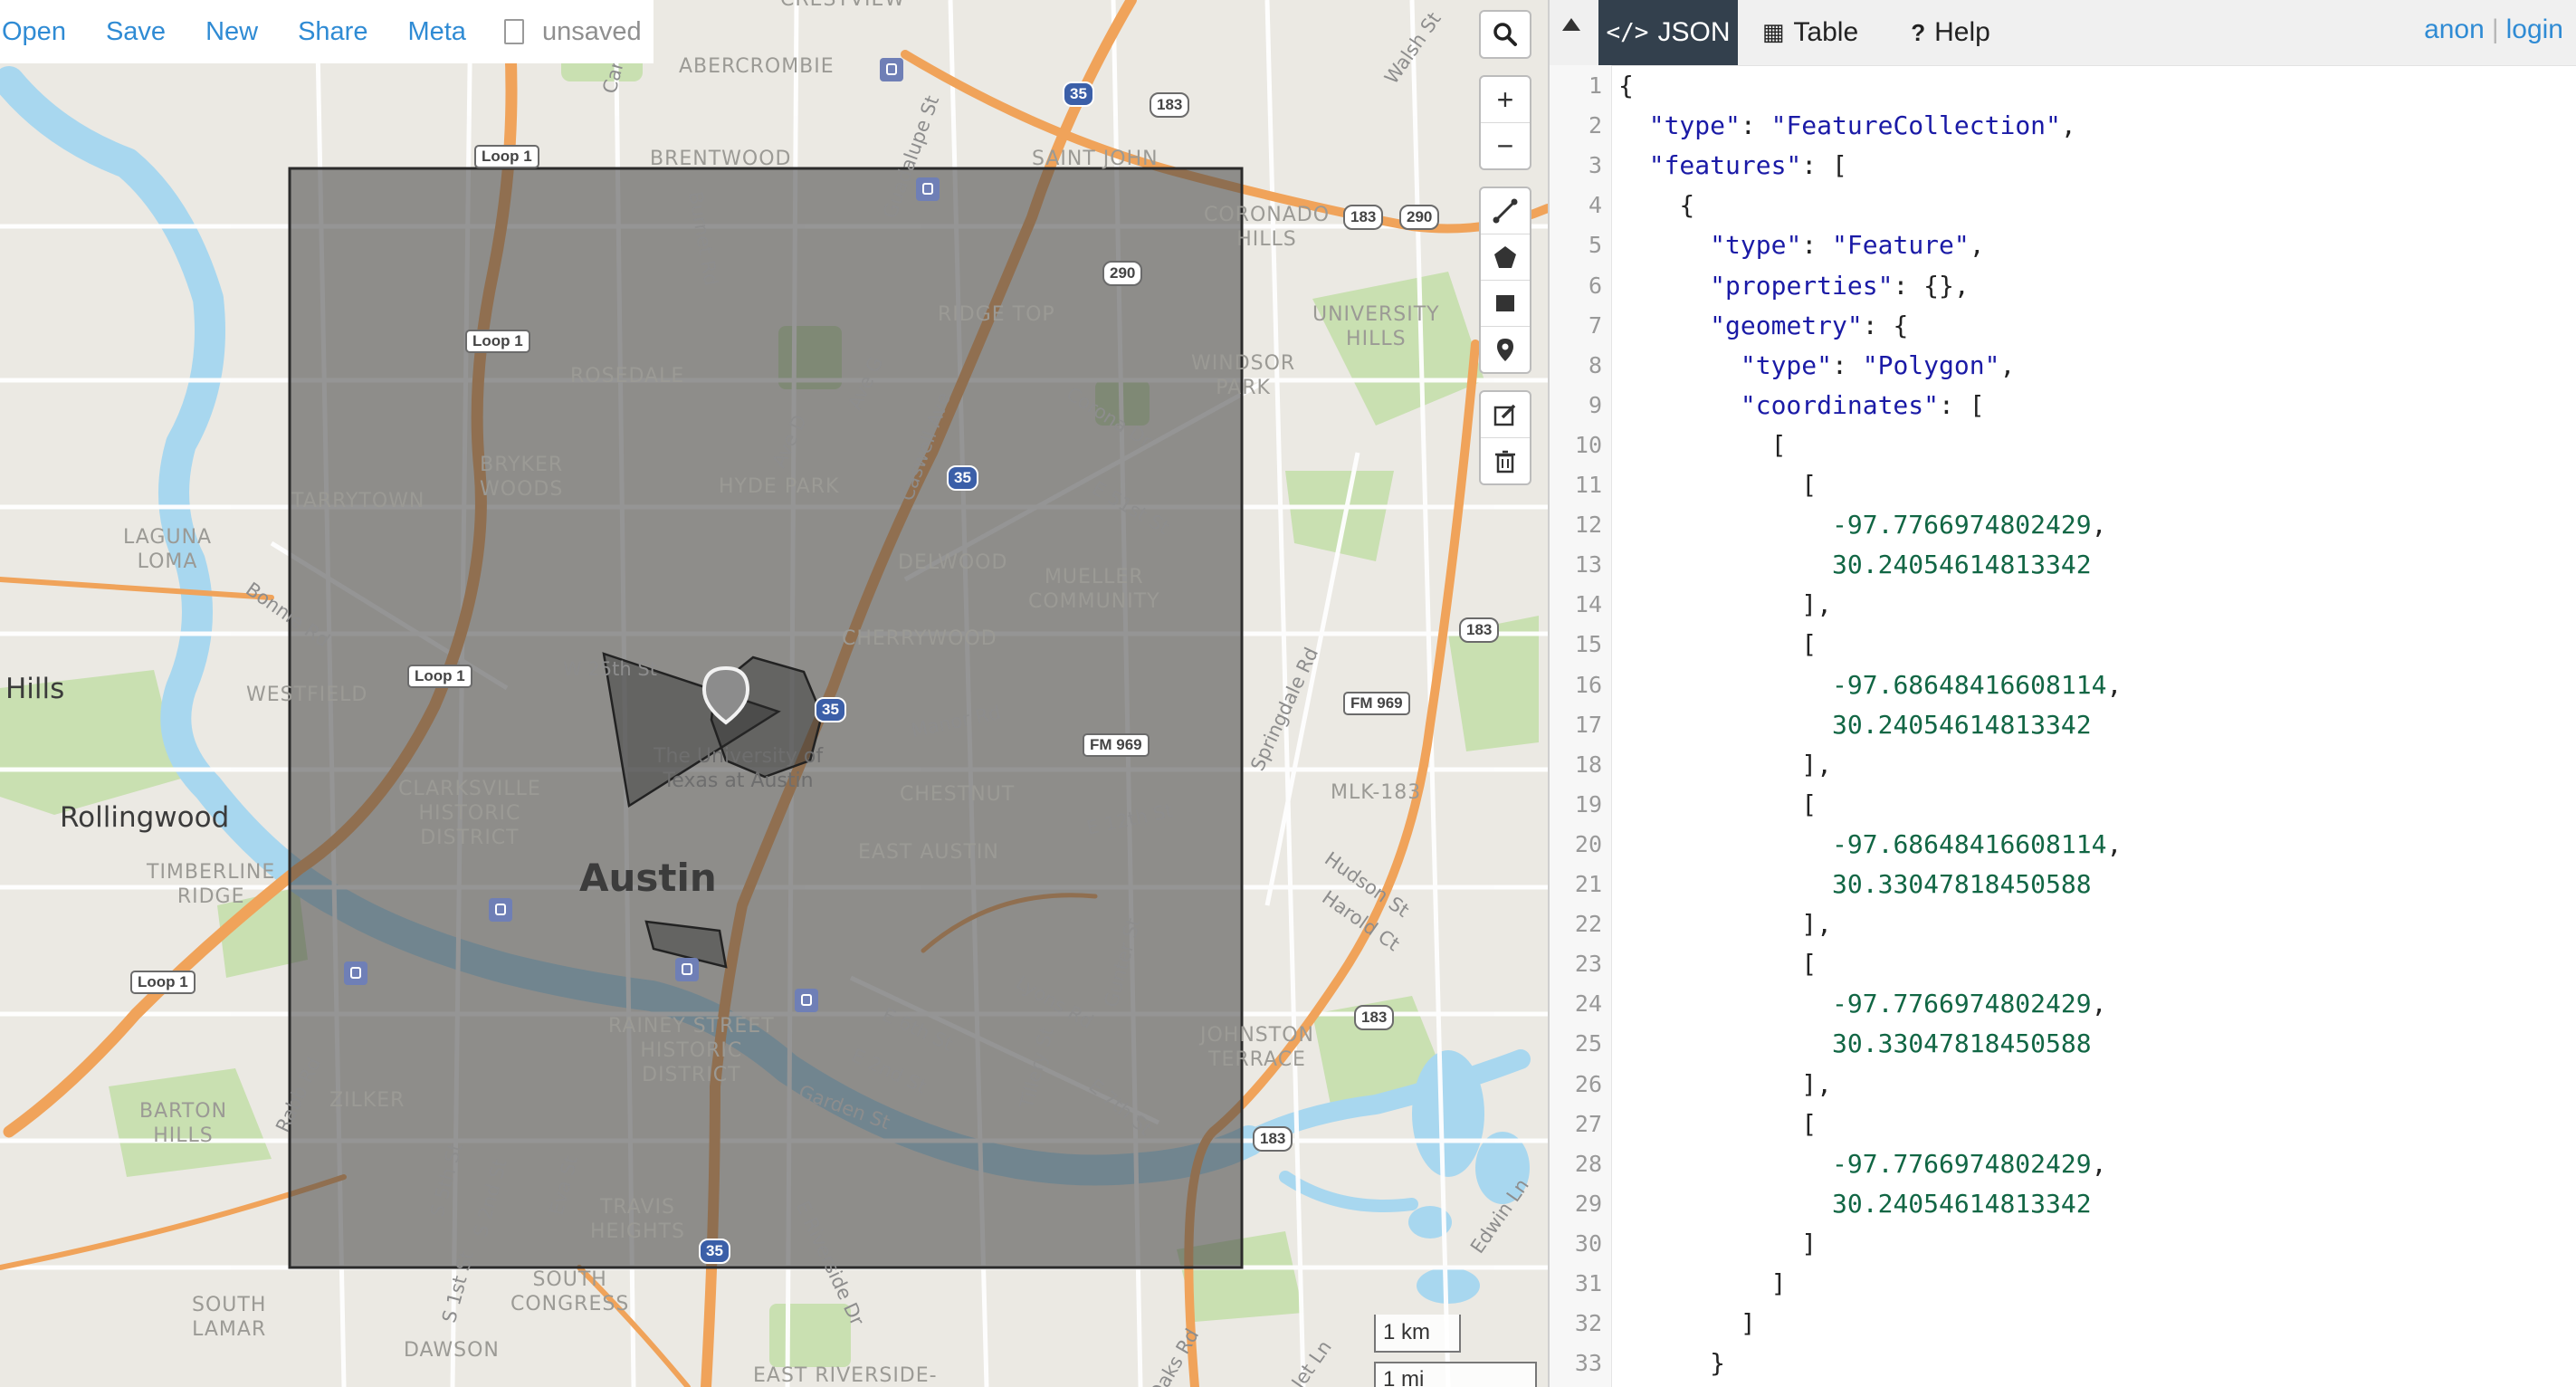 This screenshot has height=1387, width=2576. What do you see at coordinates (958, 794) in the screenshot?
I see `label-chestnut: CHESTNUT` at bounding box center [958, 794].